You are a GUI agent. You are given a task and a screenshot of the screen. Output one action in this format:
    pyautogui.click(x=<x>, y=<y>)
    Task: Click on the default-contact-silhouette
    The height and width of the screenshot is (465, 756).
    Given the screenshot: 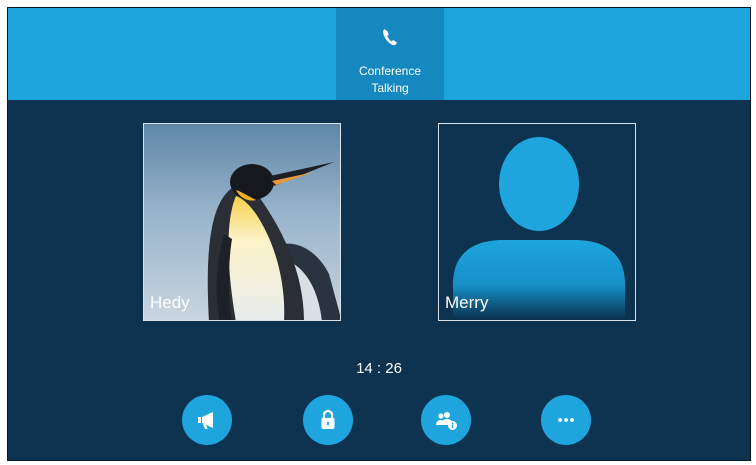 What is the action you would take?
    pyautogui.click(x=537, y=222)
    